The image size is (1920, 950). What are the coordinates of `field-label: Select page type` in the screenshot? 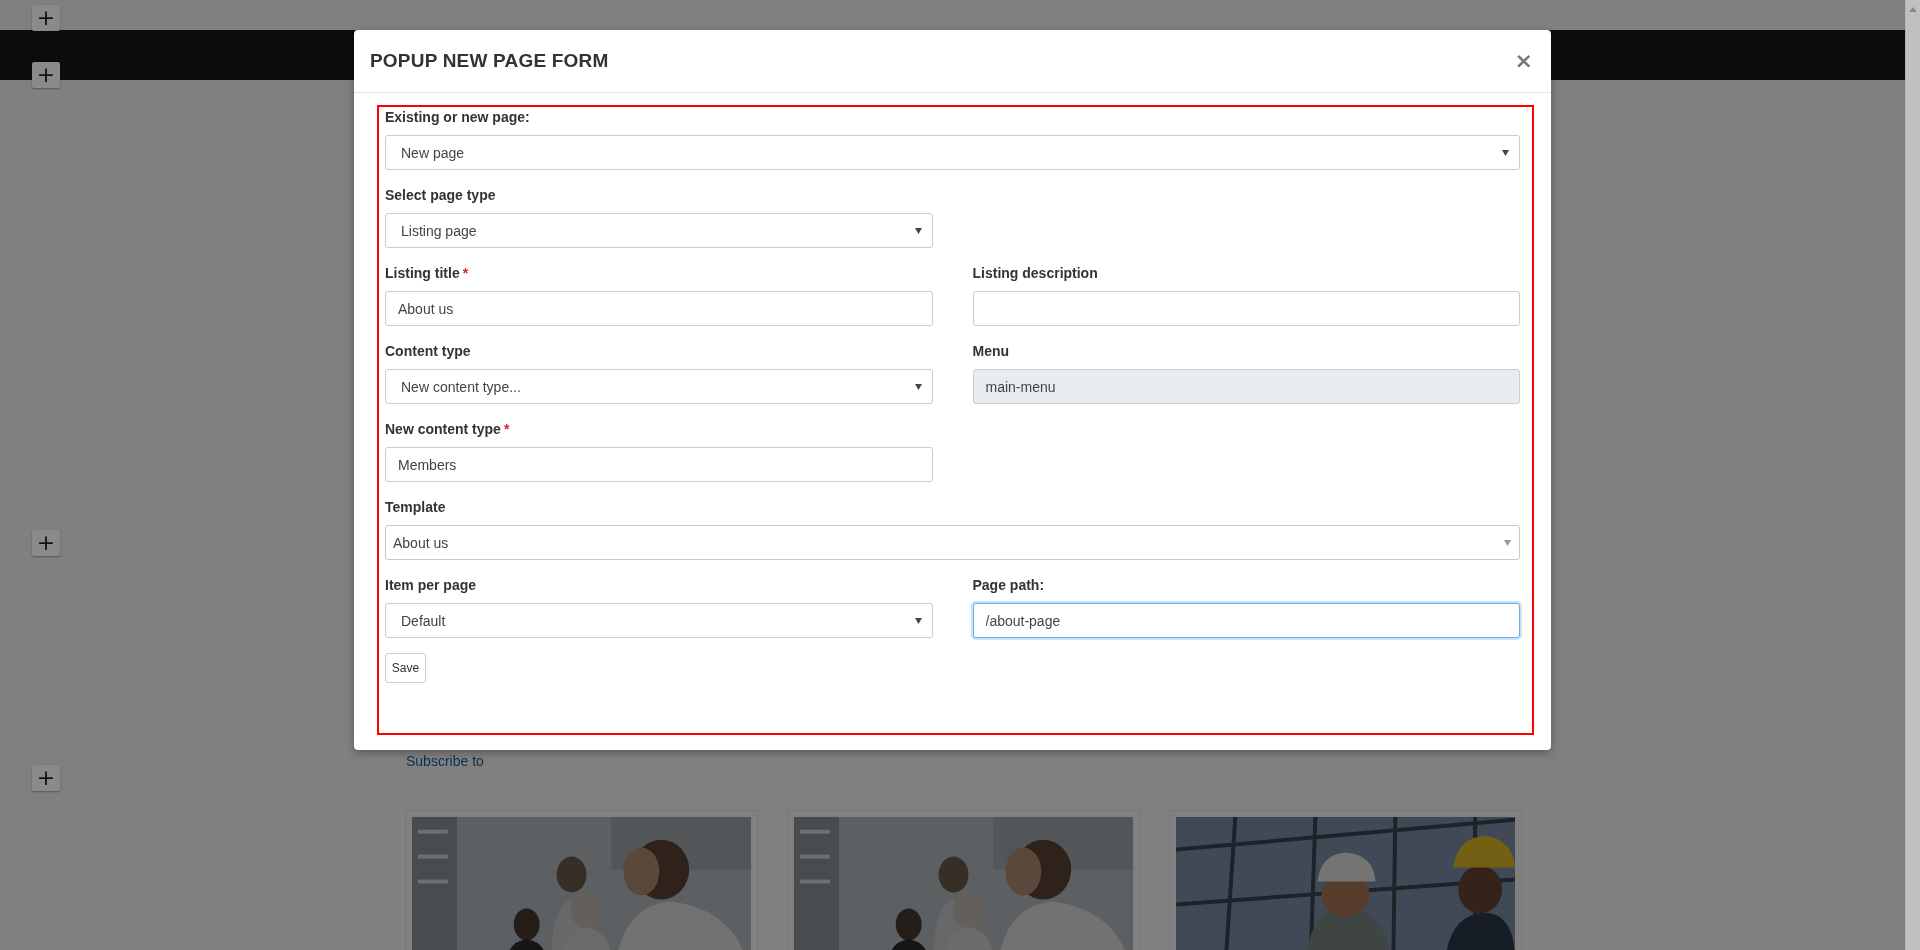 It's located at (441, 195).